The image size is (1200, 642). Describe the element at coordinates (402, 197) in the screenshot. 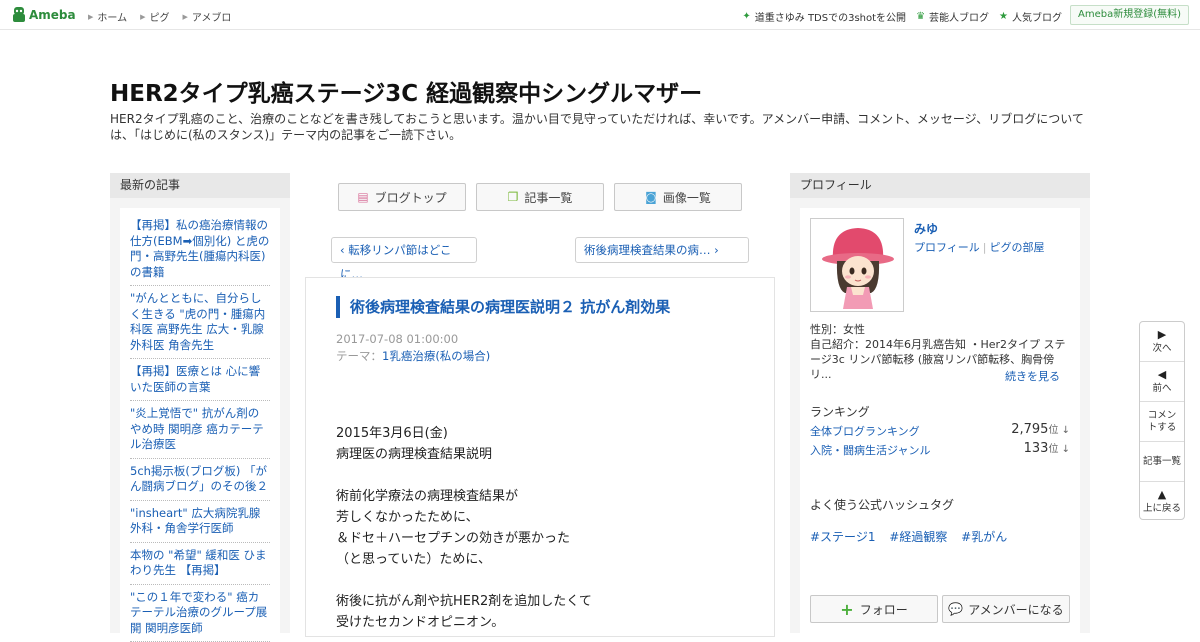

I see `blog-top-button: ▤ ブログトップ` at that location.